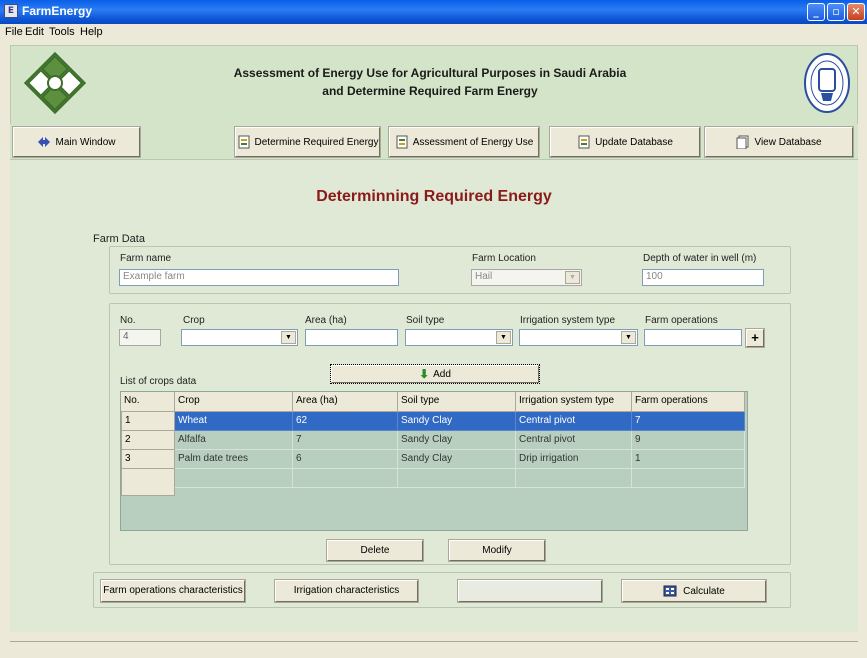 The image size is (867, 658). What do you see at coordinates (430, 91) in the screenshot?
I see `header-title-line2: and Determine Required Farm Energy` at bounding box center [430, 91].